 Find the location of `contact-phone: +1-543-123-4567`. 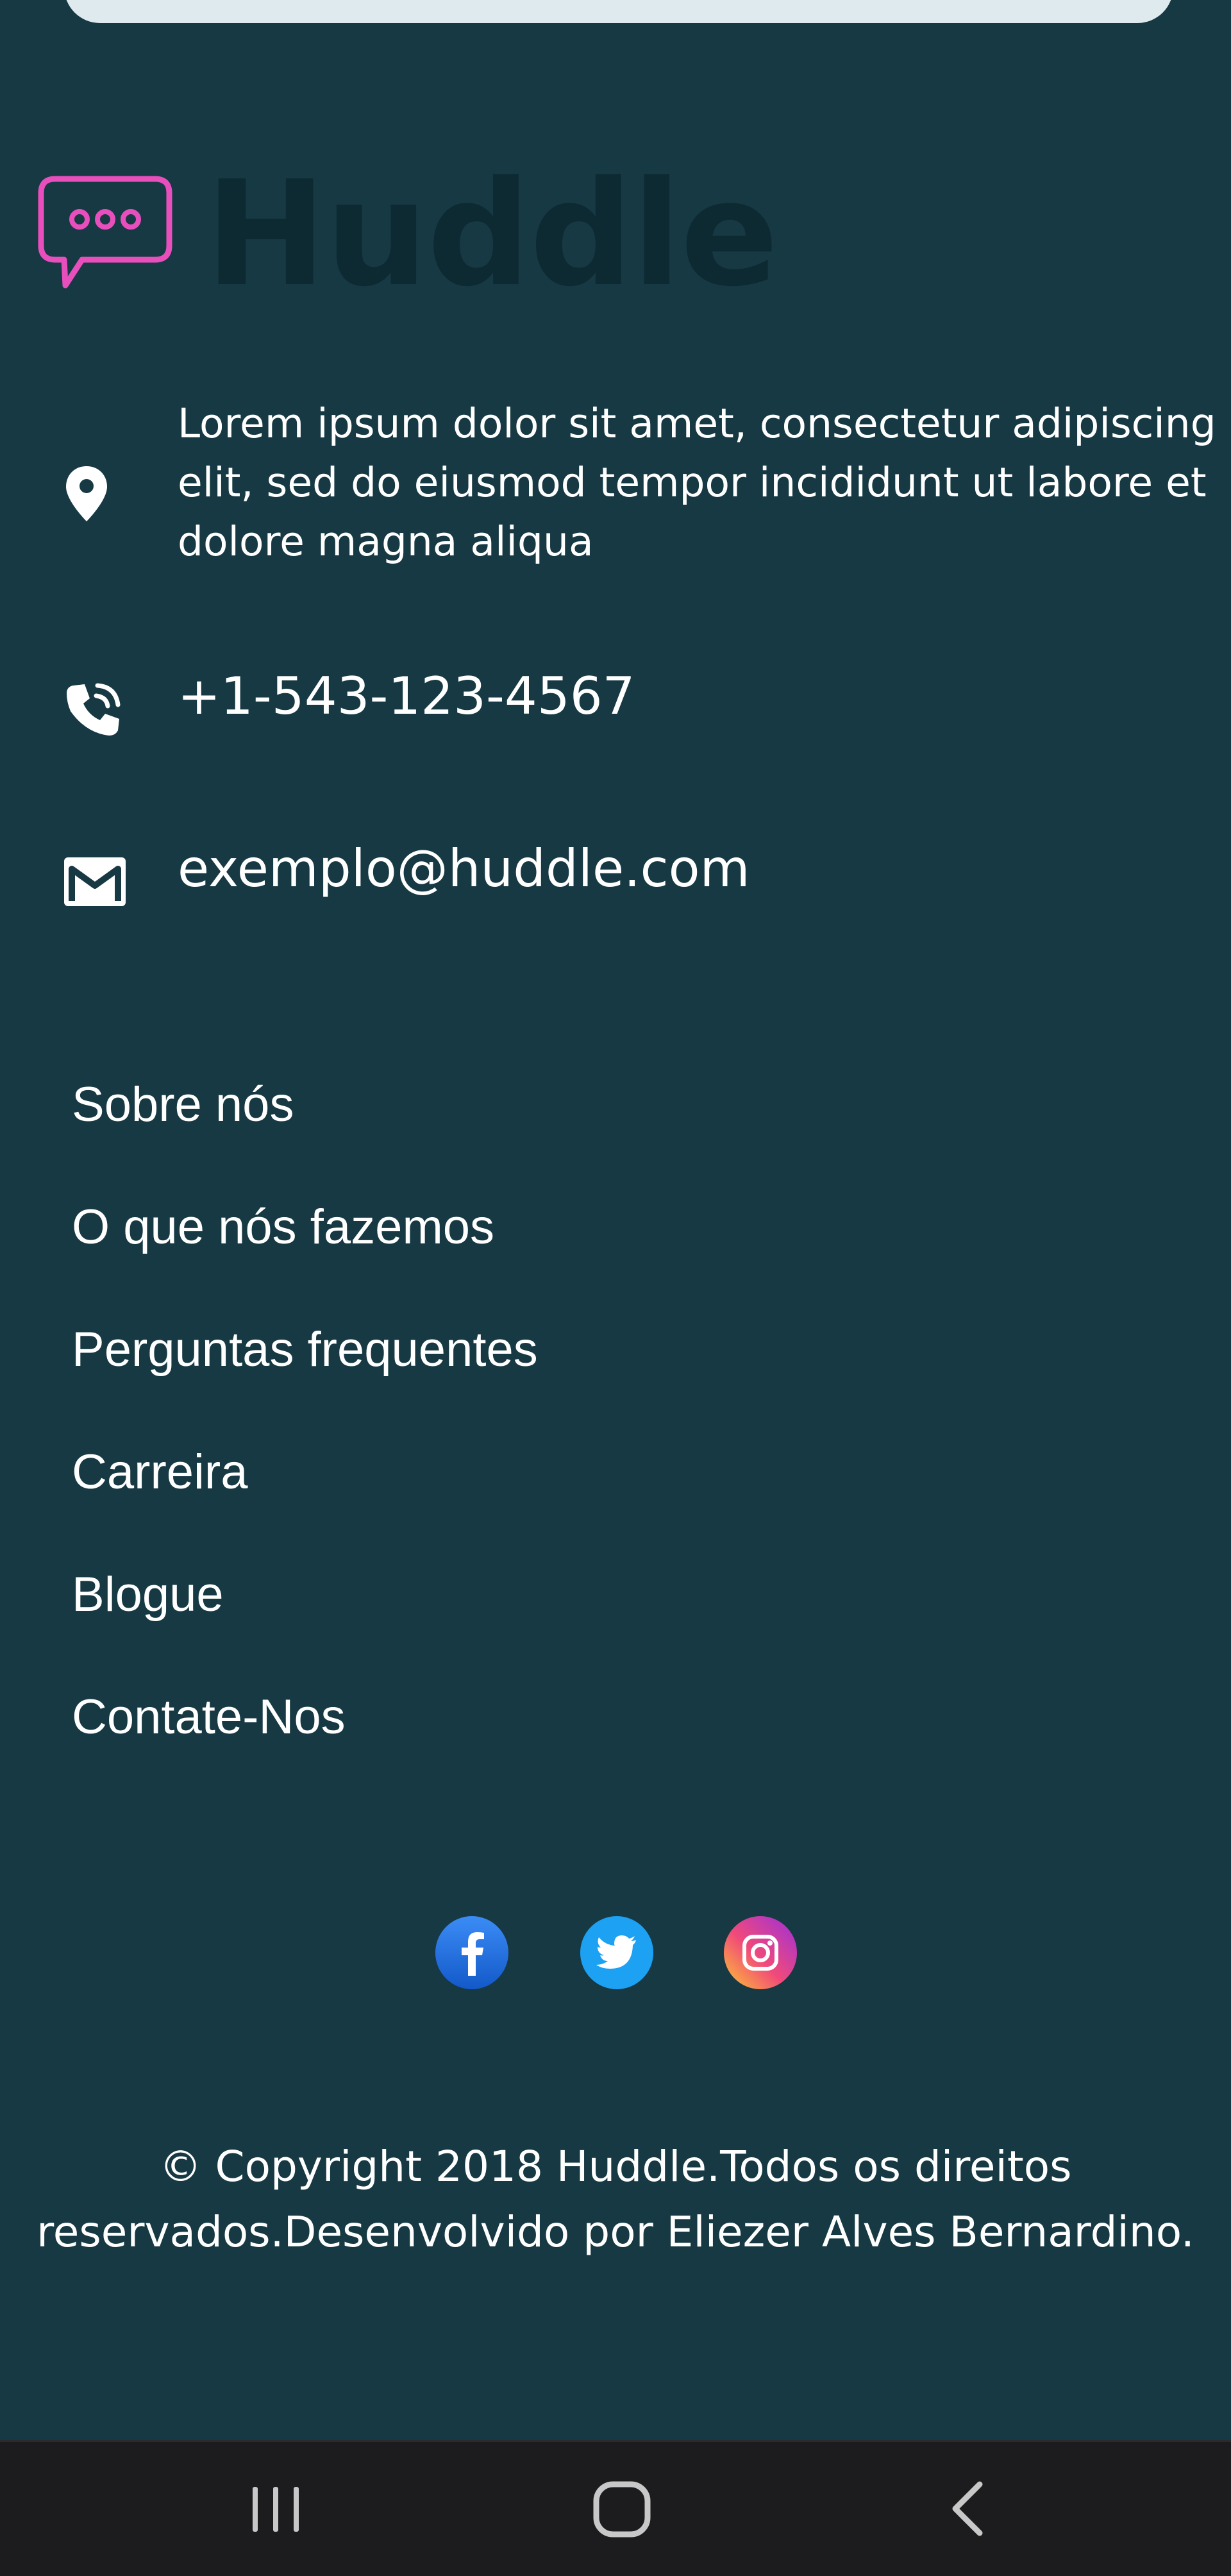

contact-phone: +1-543-123-4567 is located at coordinates (615, 702).